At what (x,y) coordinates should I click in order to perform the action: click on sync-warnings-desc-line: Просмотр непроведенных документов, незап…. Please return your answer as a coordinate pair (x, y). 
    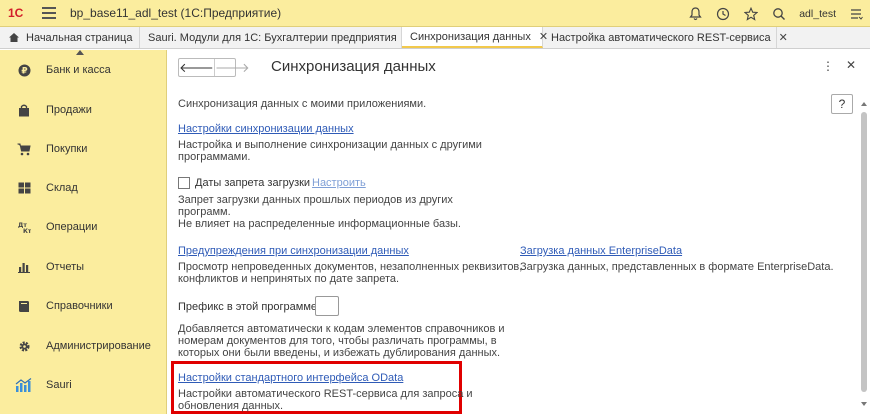
    Looking at the image, I should click on (350, 267).